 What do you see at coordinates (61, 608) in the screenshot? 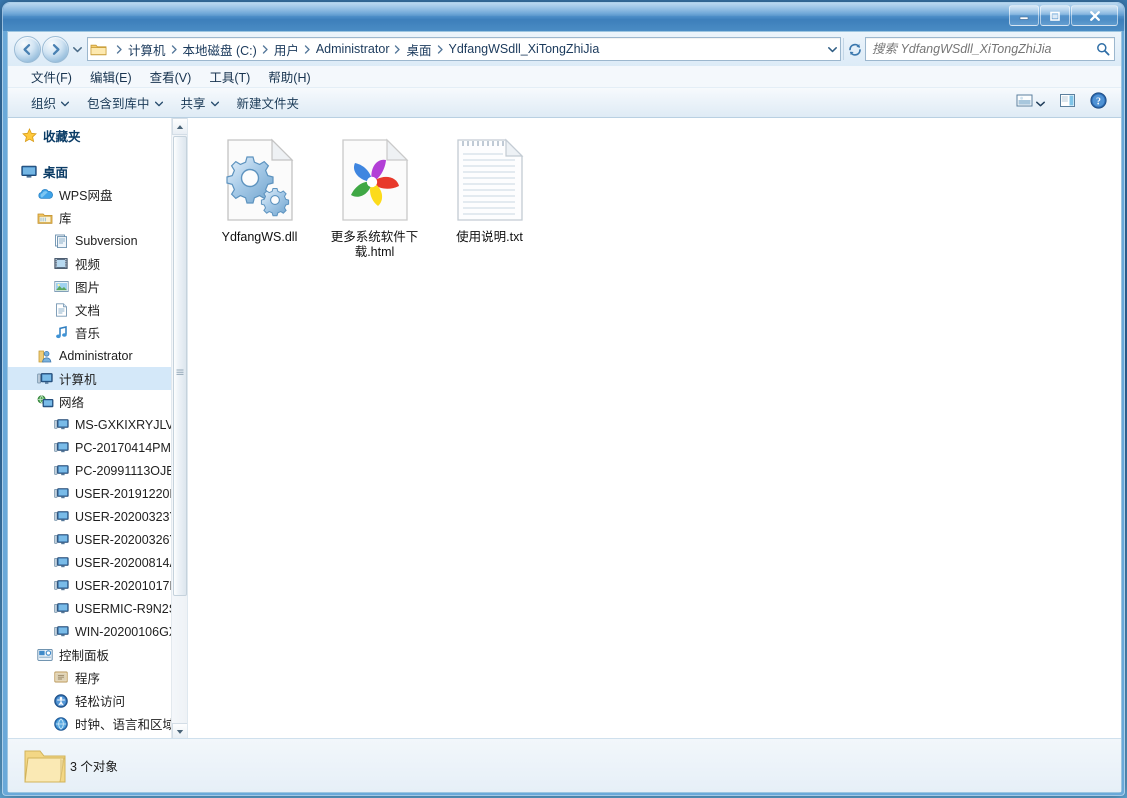
I see `pc-icon` at bounding box center [61, 608].